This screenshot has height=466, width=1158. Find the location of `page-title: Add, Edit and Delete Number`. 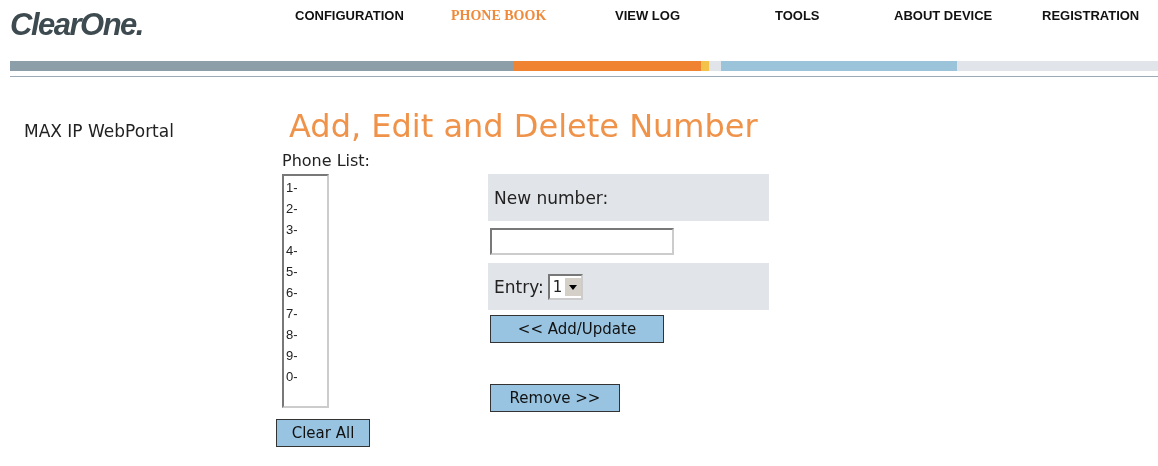

page-title: Add, Edit and Delete Number is located at coordinates (524, 126).